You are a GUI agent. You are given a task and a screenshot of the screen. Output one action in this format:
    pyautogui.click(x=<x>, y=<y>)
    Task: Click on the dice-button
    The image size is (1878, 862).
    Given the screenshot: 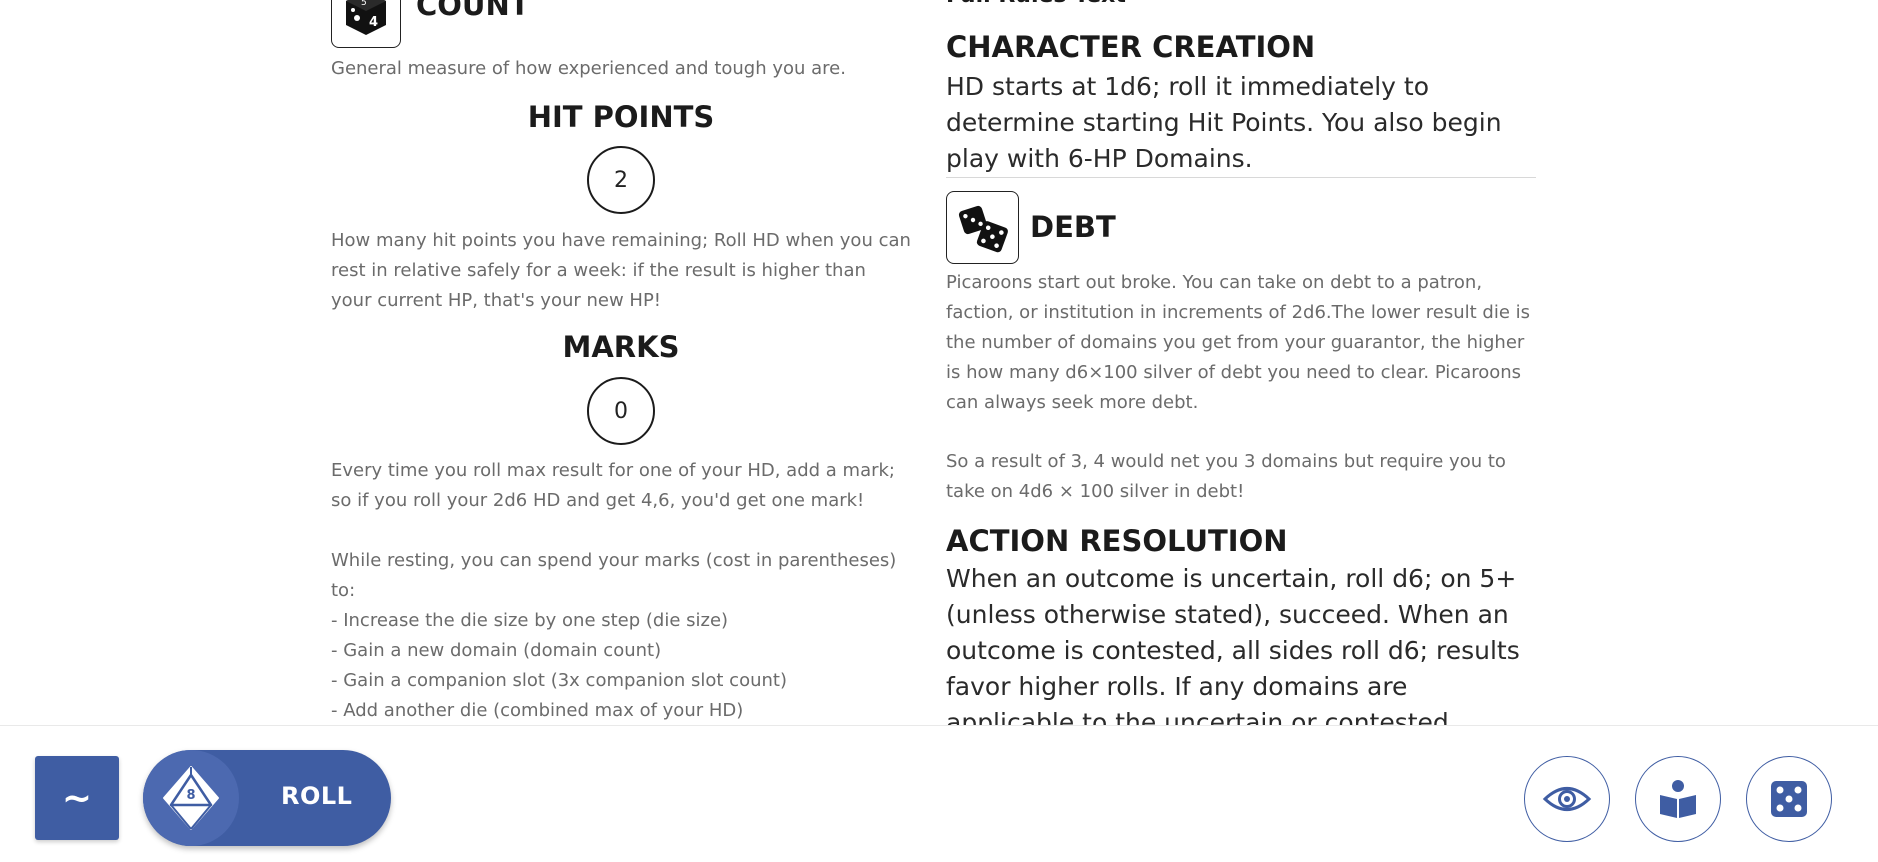 What is the action you would take?
    pyautogui.click(x=1789, y=799)
    